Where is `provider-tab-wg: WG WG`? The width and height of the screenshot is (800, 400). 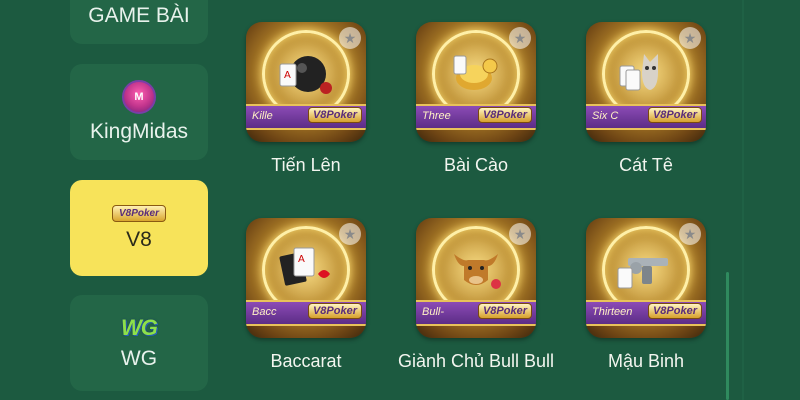
provider-tab-wg: WG WG is located at coordinates (139, 343).